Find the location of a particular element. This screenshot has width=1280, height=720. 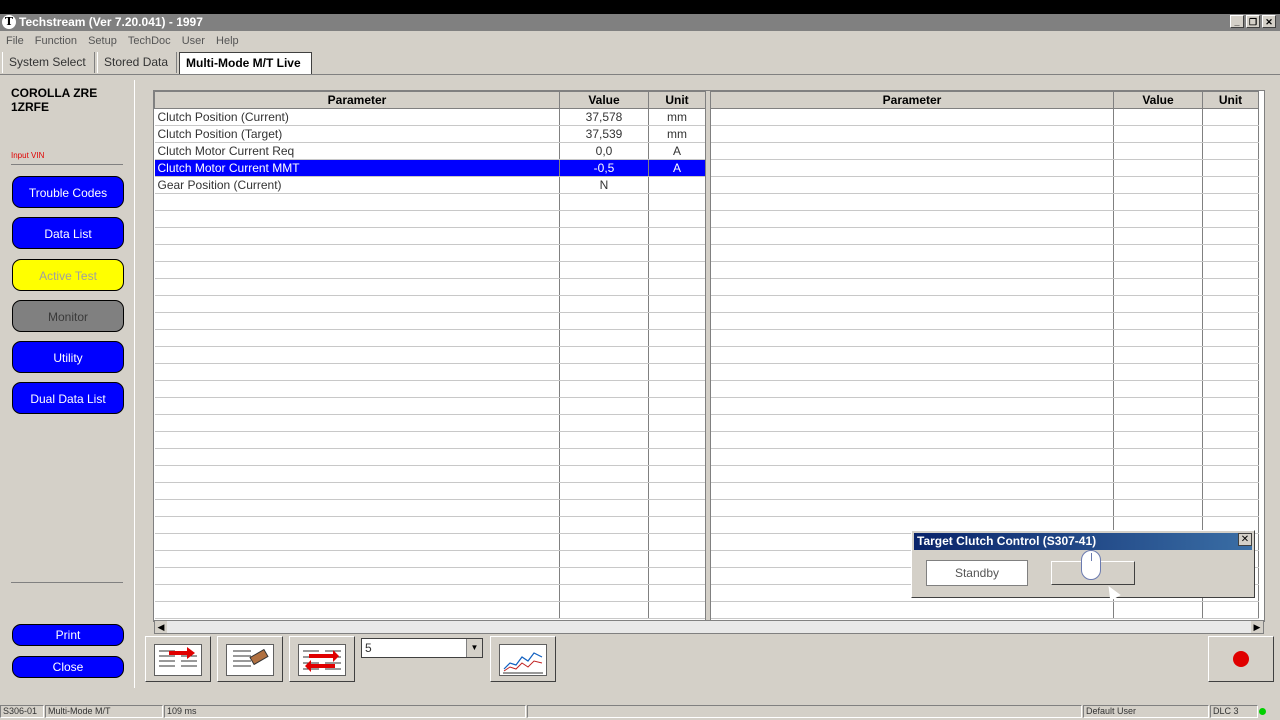

trouble-codes-button: Trouble Codes is located at coordinates (68, 192).